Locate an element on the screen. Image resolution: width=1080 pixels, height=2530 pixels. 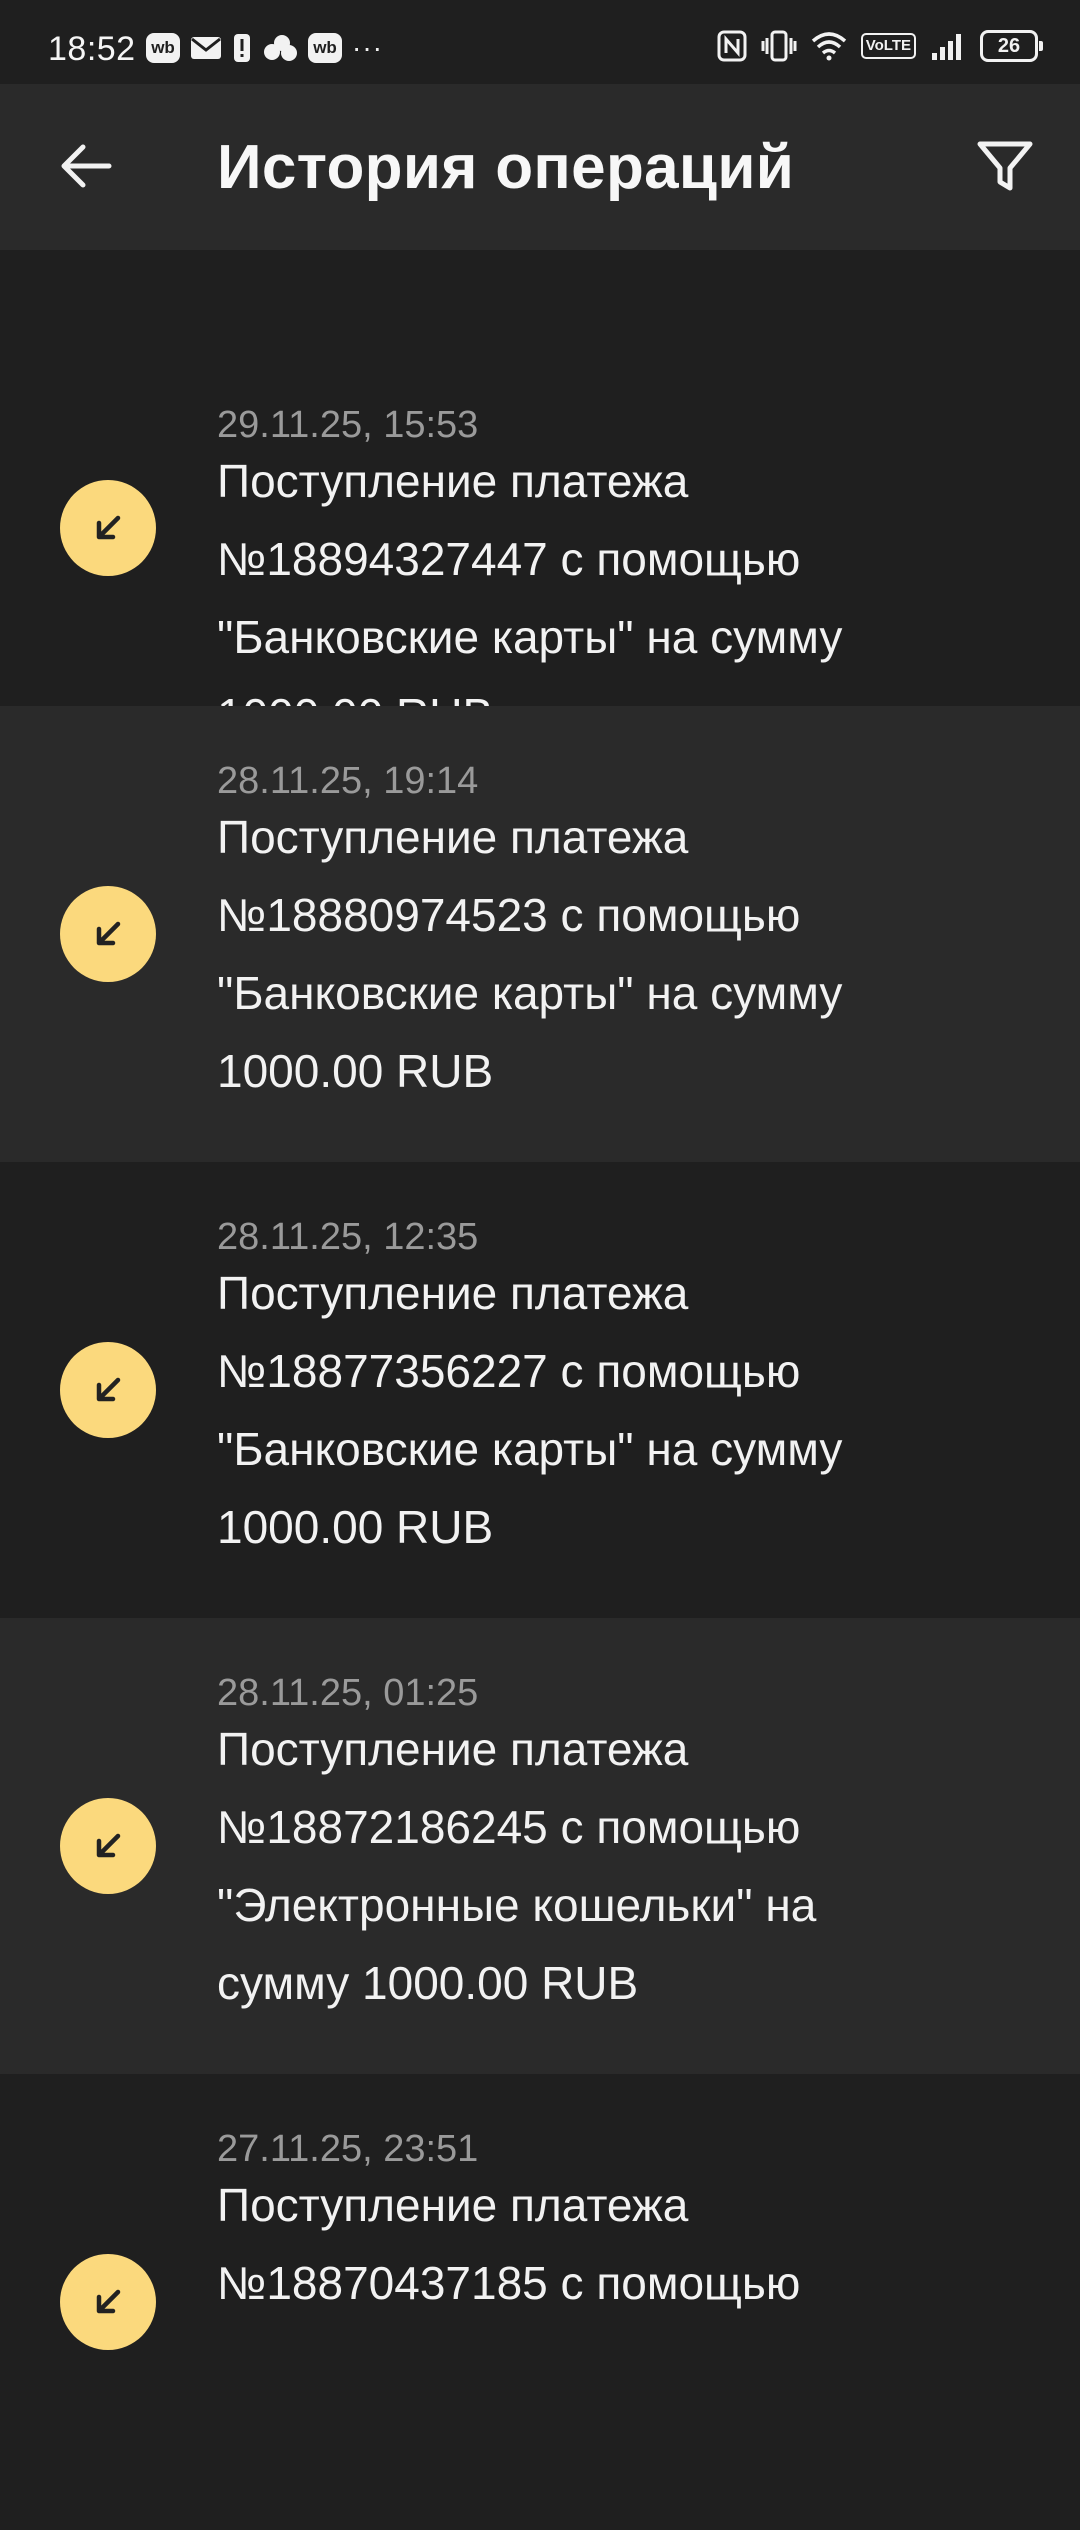
more-notifications-icon: ··· is located at coordinates (367, 47).